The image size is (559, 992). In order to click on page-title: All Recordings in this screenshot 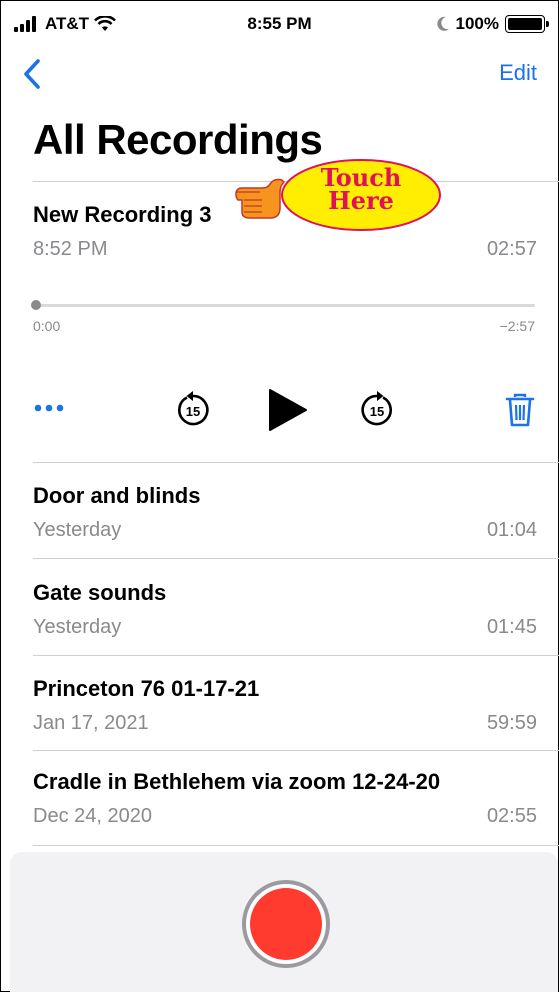, I will do `click(178, 139)`.